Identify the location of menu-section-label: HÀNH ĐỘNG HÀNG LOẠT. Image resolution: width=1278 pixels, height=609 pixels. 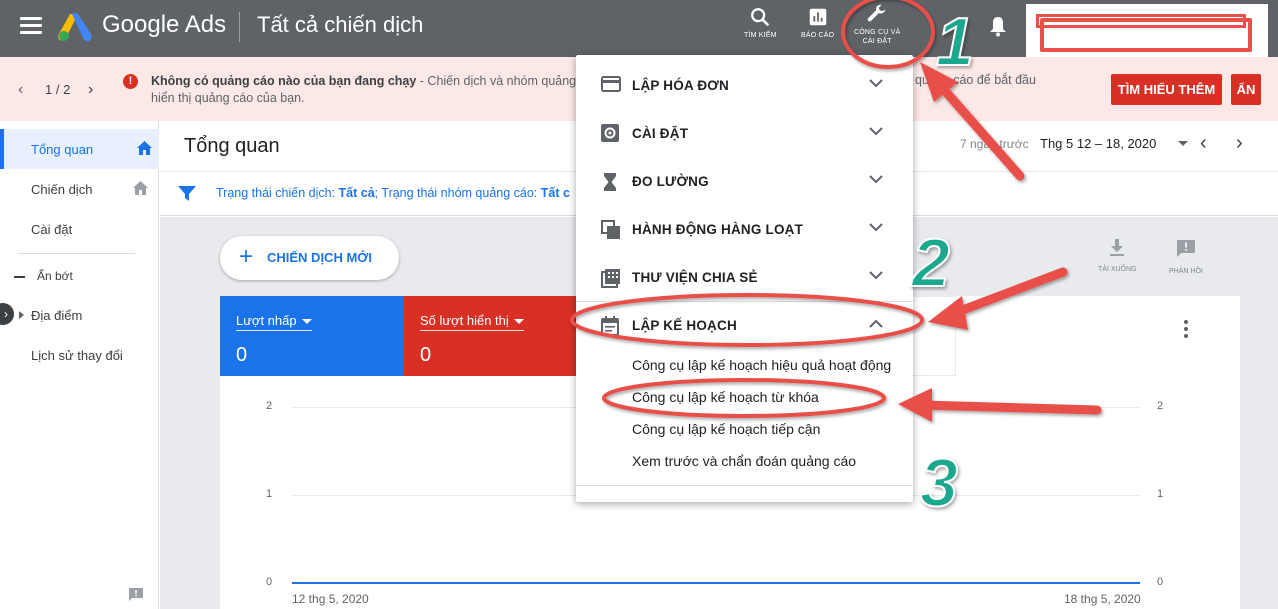
(718, 229).